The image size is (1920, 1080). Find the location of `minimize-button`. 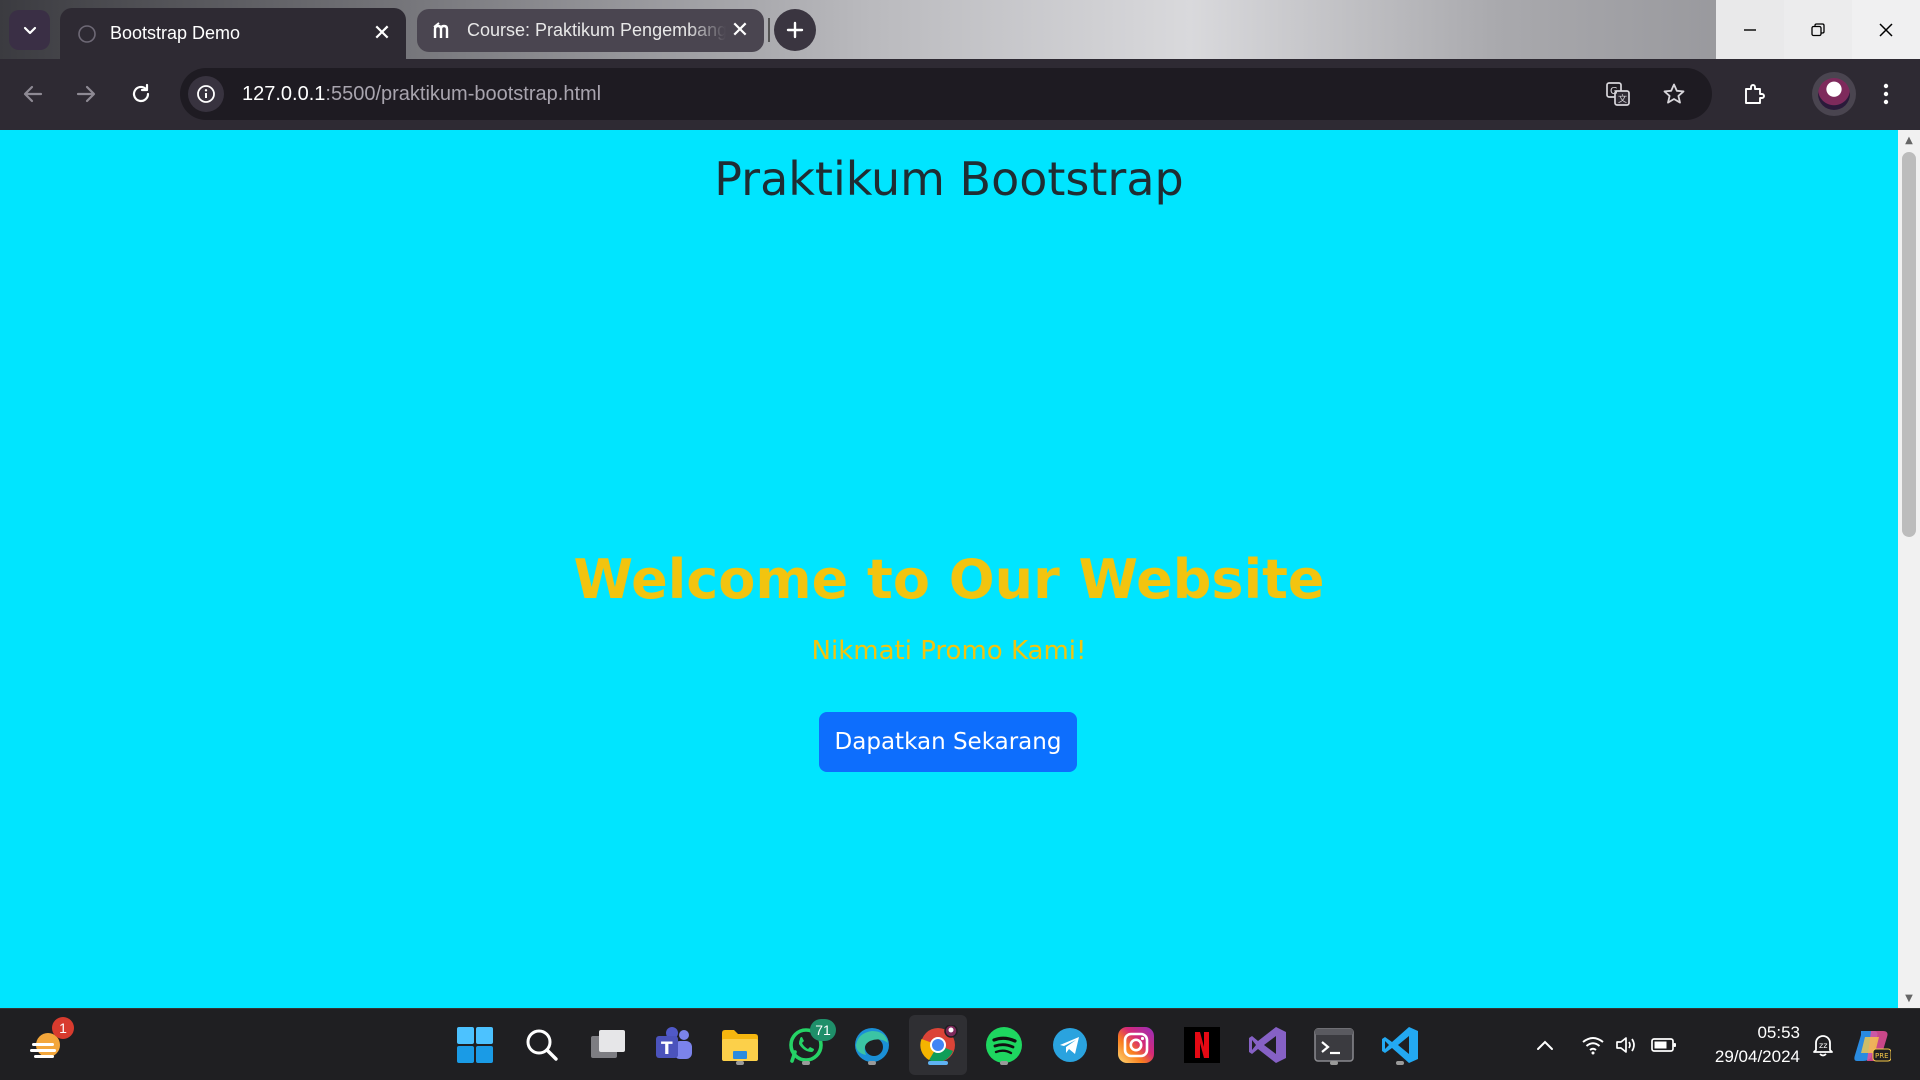

minimize-button is located at coordinates (1750, 29).